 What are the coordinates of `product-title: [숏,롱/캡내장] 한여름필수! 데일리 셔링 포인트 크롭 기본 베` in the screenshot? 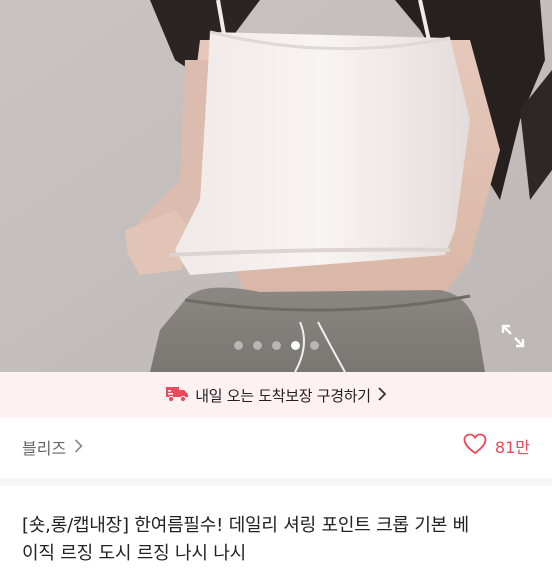 It's located at (245, 525).